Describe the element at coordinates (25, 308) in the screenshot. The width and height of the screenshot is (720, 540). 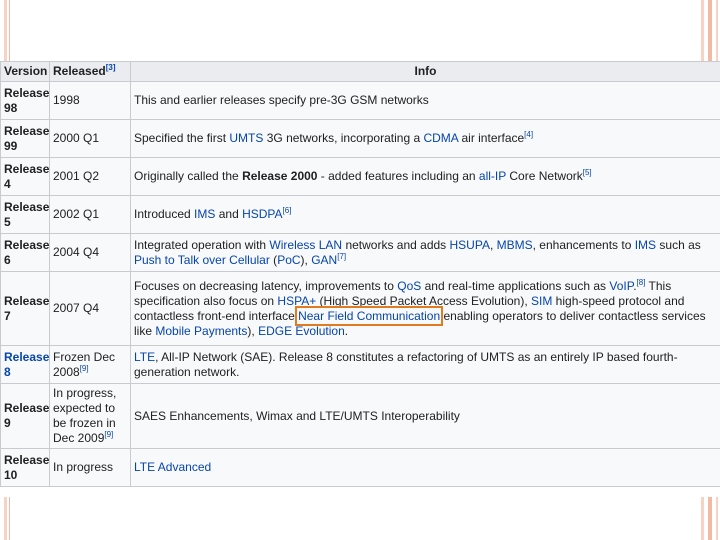
I see `version-cell: Release 7` at that location.